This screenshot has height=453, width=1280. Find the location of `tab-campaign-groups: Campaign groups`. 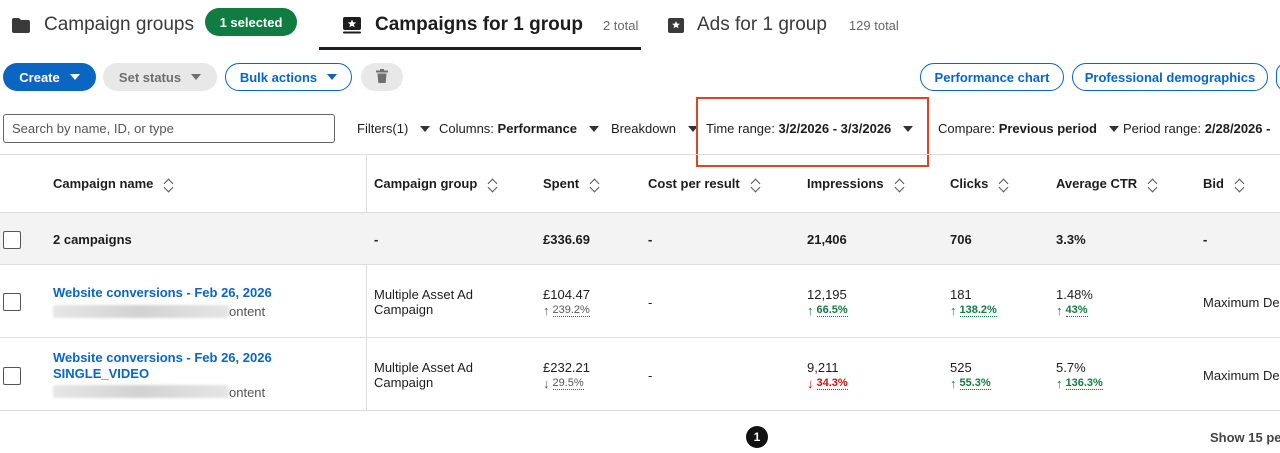

tab-campaign-groups: Campaign groups is located at coordinates (103, 25).